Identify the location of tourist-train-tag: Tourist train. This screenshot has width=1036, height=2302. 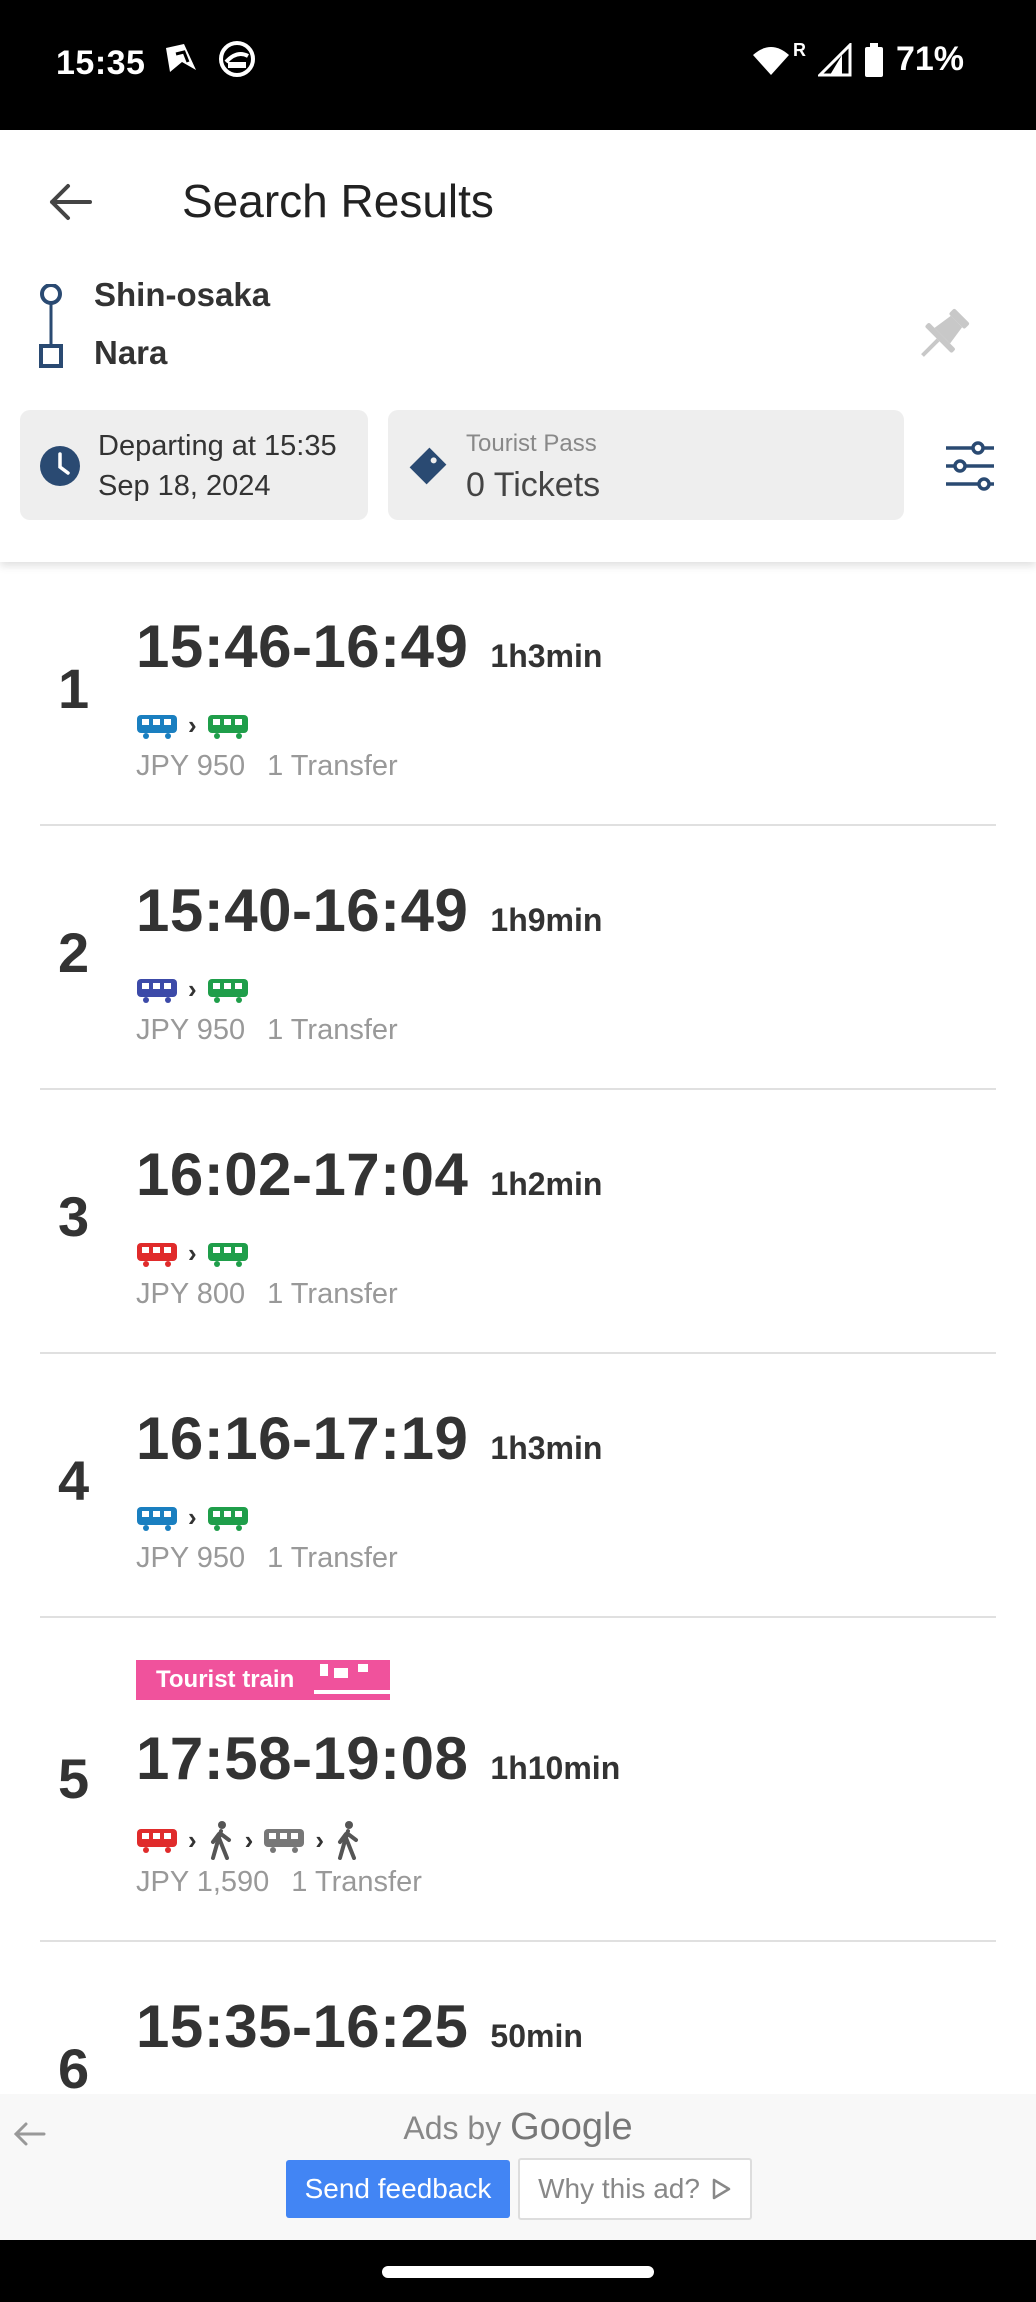
(263, 1680).